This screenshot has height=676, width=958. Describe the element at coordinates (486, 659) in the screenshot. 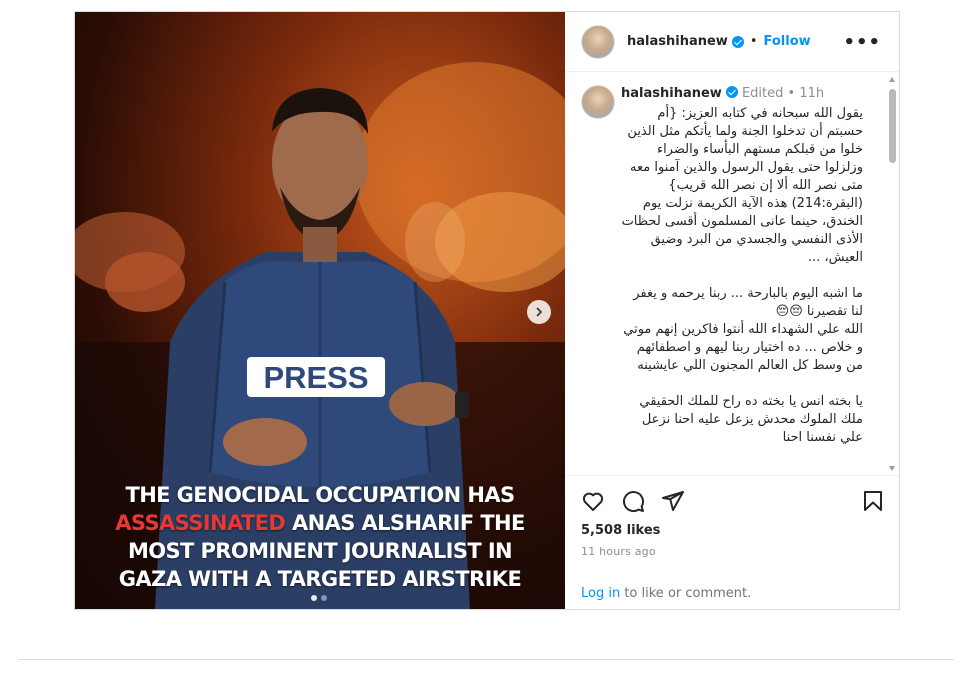

I see `page-divider` at that location.